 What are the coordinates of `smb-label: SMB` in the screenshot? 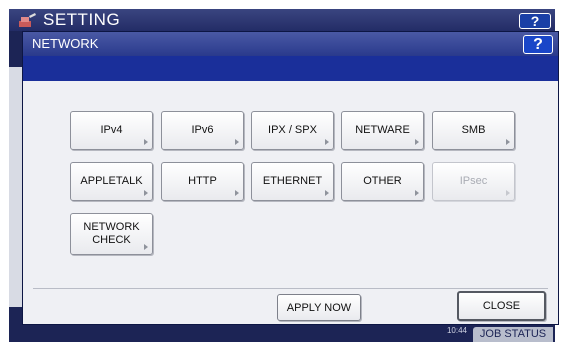 It's located at (473, 130).